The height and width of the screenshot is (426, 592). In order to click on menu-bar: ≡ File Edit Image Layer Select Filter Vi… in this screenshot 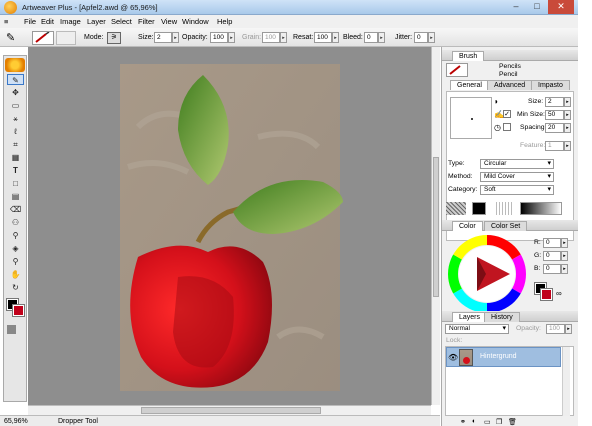, I will do `click(289, 21)`.